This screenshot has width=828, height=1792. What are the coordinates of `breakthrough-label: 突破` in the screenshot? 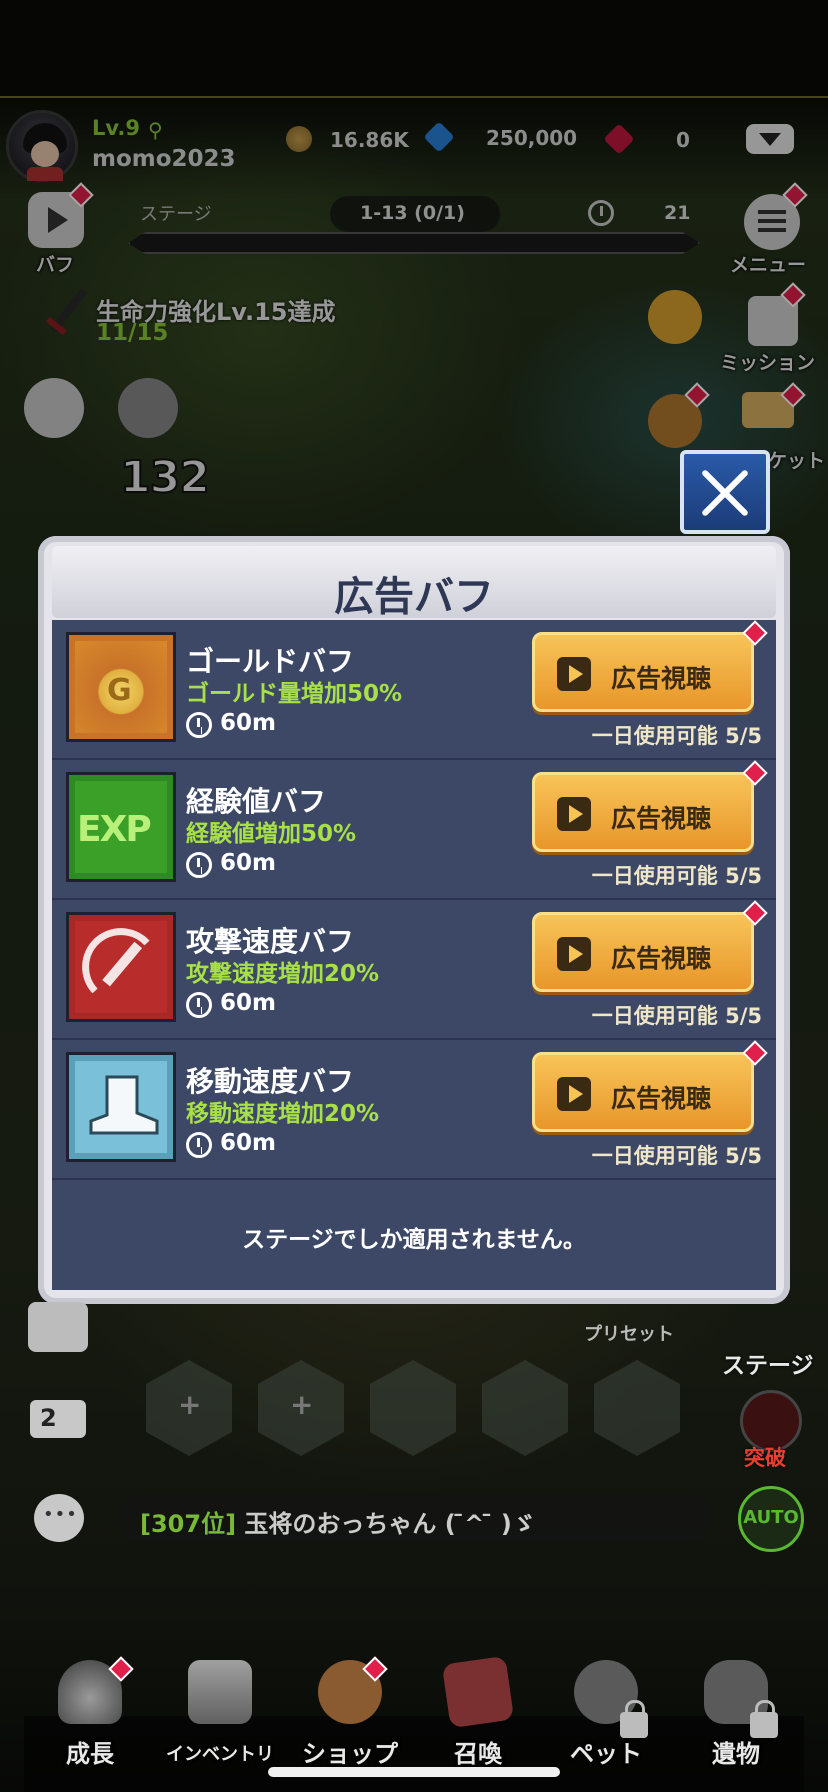 It's located at (765, 1458).